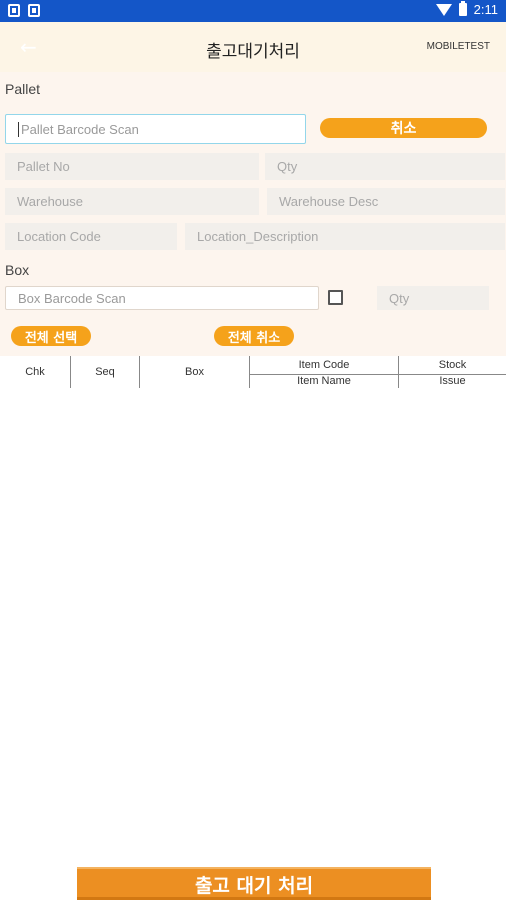  What do you see at coordinates (386, 201) in the screenshot?
I see `warehouse-desc-field: Warehouse Desc` at bounding box center [386, 201].